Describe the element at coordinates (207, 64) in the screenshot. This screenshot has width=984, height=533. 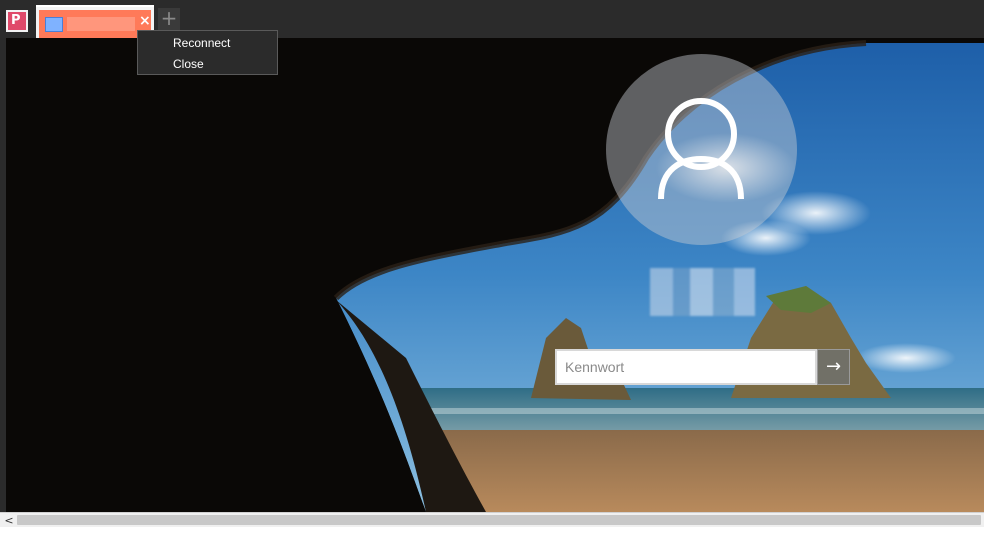
I see `menu-item-close: Close` at that location.